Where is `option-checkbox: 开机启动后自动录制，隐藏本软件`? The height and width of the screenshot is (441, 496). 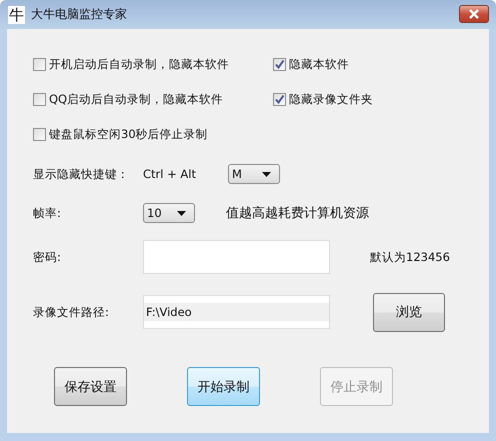 option-checkbox: 开机启动后自动录制，隐藏本软件 is located at coordinates (153, 64).